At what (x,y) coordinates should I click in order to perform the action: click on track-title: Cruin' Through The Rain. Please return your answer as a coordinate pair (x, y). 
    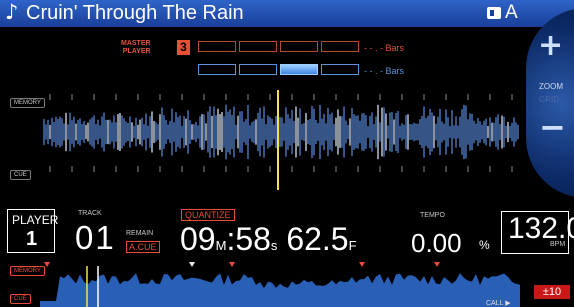
    Looking at the image, I should click on (135, 13).